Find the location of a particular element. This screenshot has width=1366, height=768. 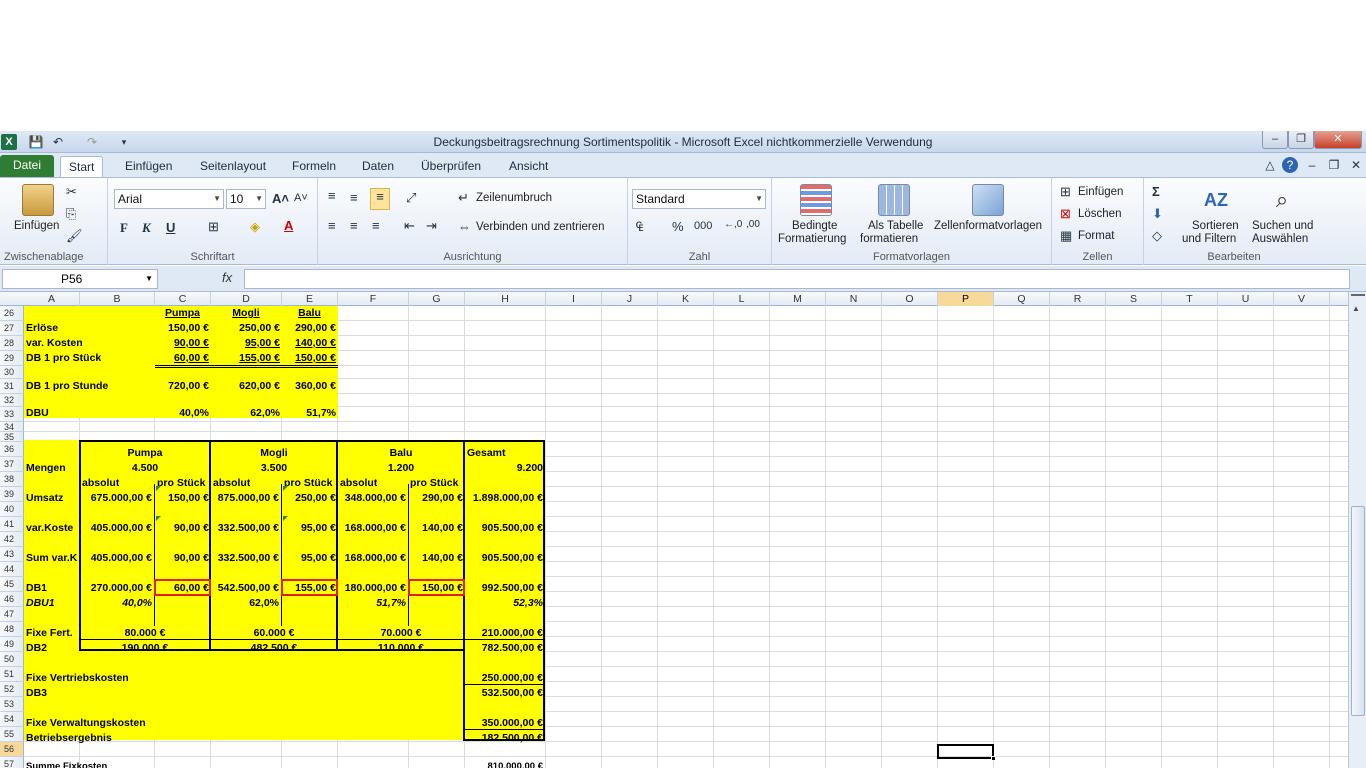

row-header-54: 54 is located at coordinates (12, 719).